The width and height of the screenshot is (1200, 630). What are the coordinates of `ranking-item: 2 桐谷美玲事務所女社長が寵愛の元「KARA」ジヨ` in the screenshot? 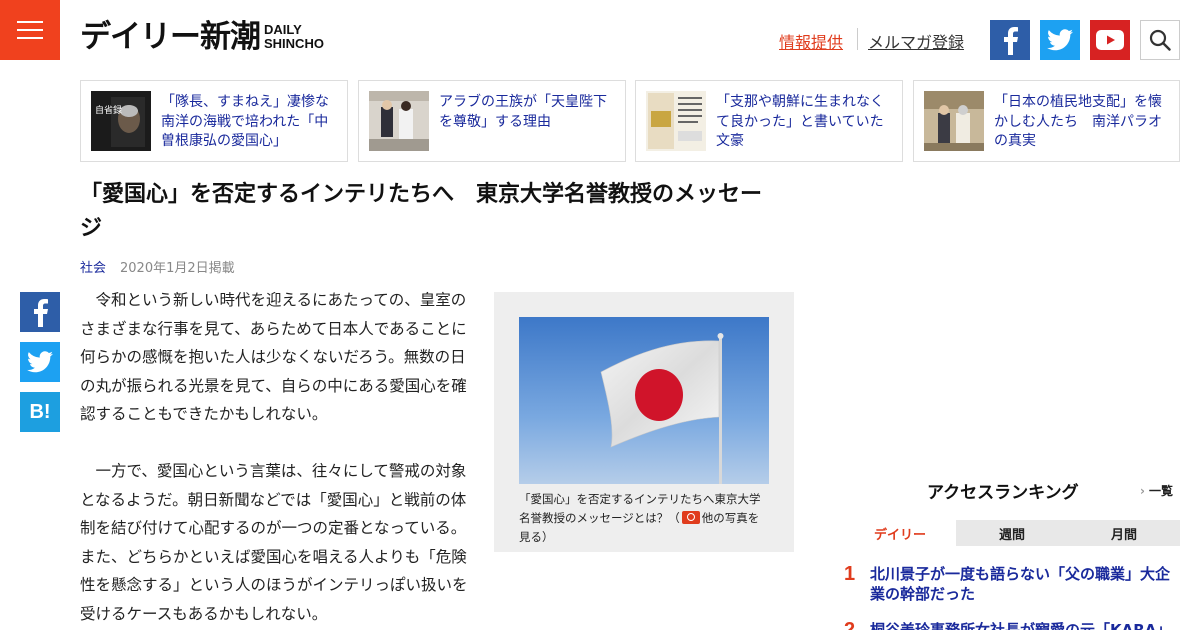 It's located at (1012, 625).